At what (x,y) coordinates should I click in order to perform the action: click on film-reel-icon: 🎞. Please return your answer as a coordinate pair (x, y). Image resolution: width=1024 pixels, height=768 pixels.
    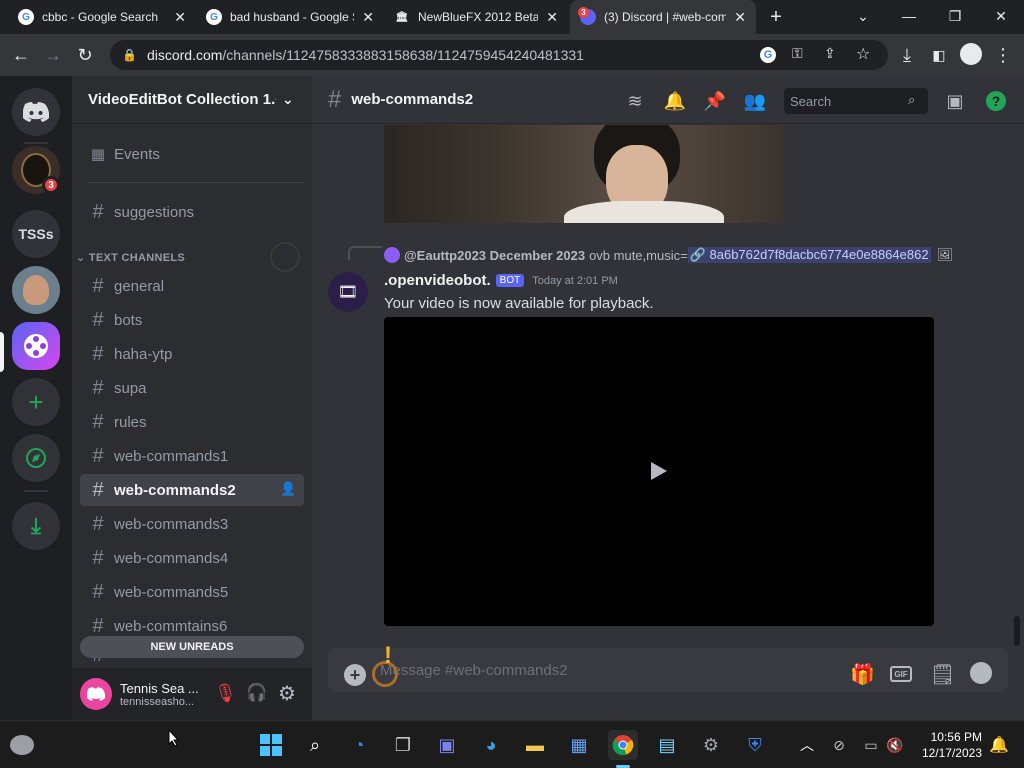
    Looking at the image, I should click on (348, 292).